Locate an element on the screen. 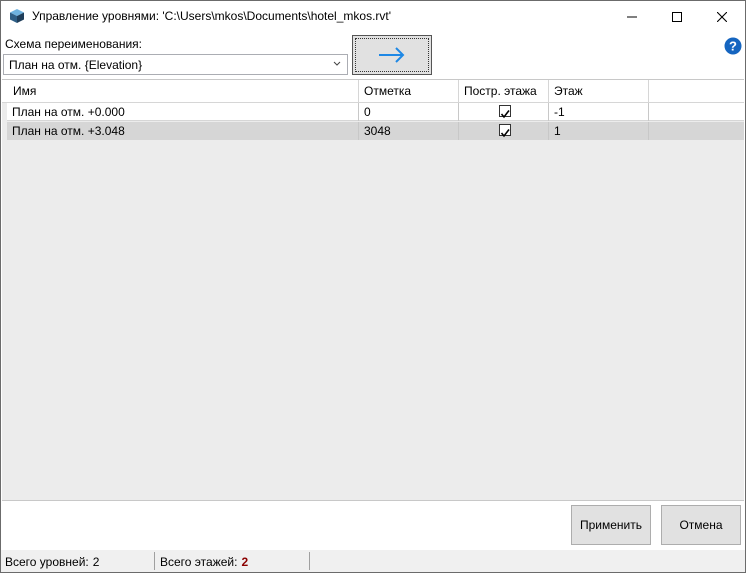  close-button is located at coordinates (722, 16).